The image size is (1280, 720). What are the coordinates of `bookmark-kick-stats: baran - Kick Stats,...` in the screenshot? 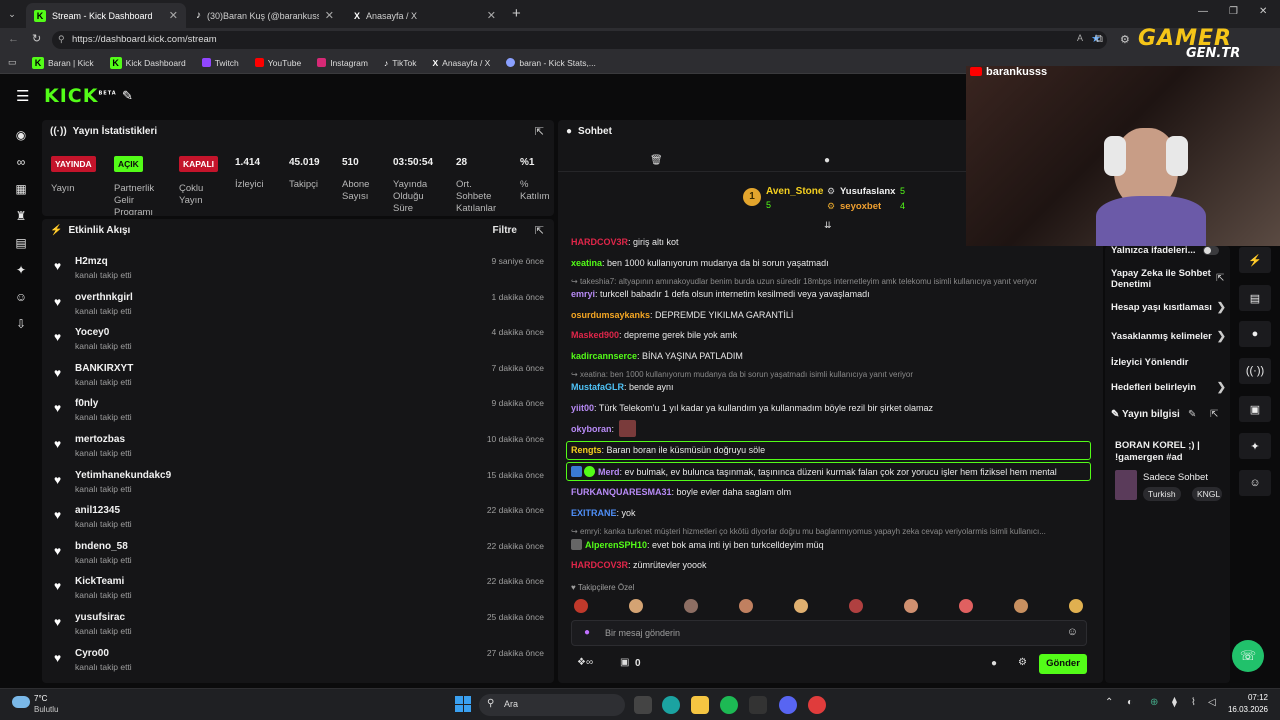 It's located at (551, 63).